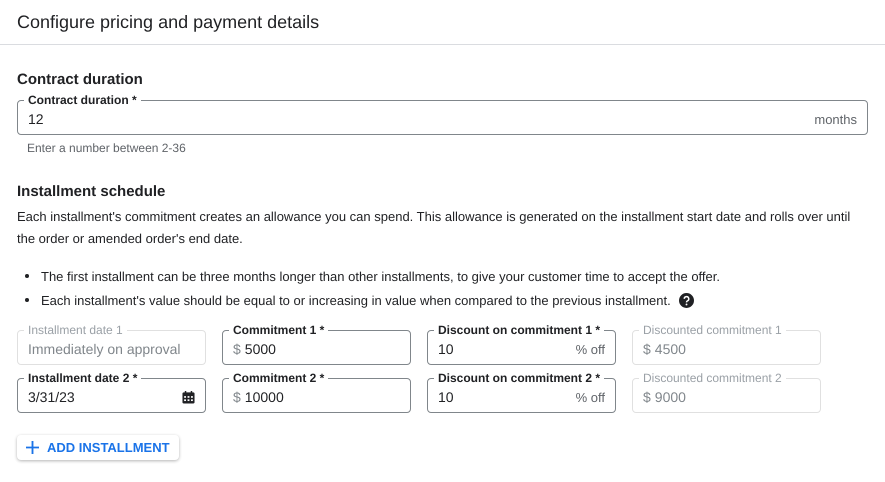 This screenshot has height=482, width=885. I want to click on description-text: Each installment's commitment creates an allowance you can spend. This allowance is generated on the installment start date and rolls over until the order or amended order's end date., so click(434, 228).